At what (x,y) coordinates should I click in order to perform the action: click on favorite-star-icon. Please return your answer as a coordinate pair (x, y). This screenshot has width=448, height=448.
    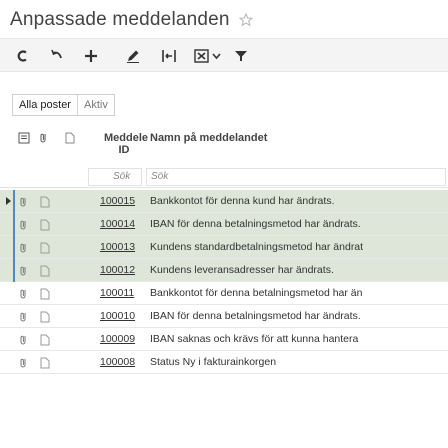
    Looking at the image, I should click on (245, 19).